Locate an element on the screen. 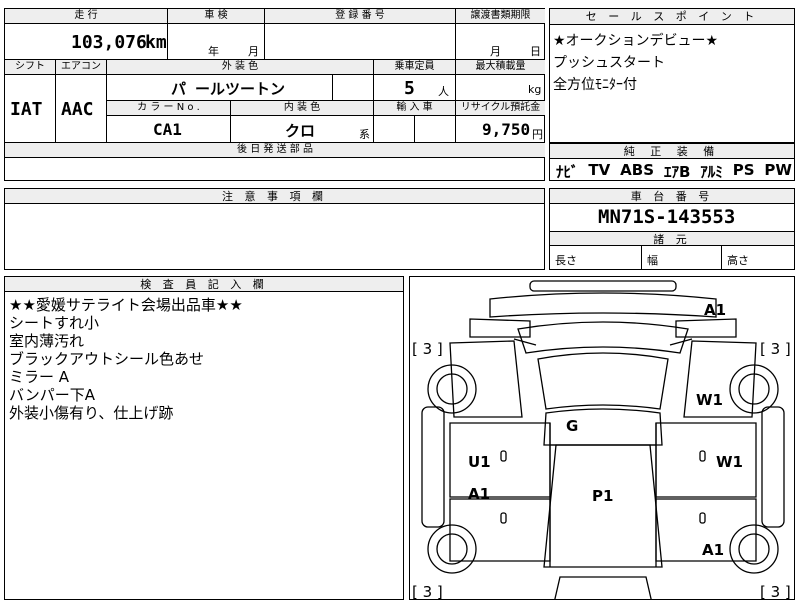 This screenshot has height=600, width=800. equipment-item: TV is located at coordinates (599, 170).